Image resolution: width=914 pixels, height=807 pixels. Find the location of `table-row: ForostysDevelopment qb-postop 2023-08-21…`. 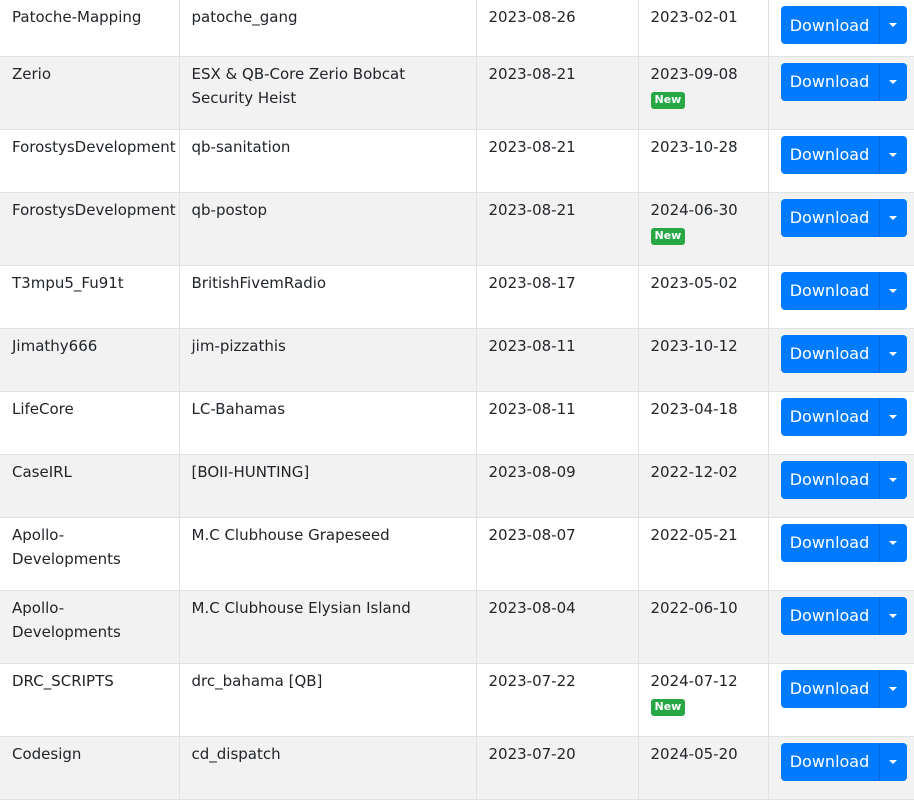

table-row: ForostysDevelopment qb-postop 2023-08-21… is located at coordinates (457, 228).